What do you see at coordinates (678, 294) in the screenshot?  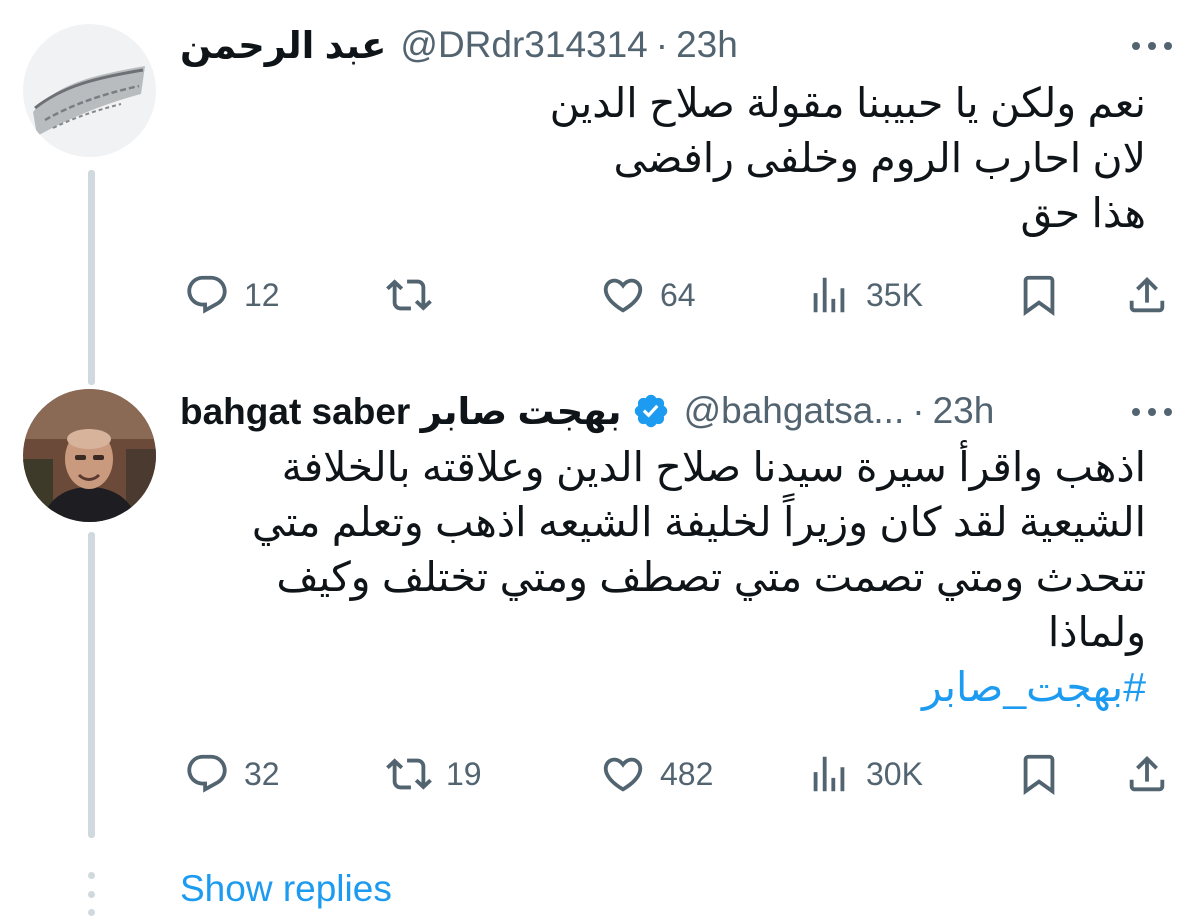 I see `like-count: 64` at bounding box center [678, 294].